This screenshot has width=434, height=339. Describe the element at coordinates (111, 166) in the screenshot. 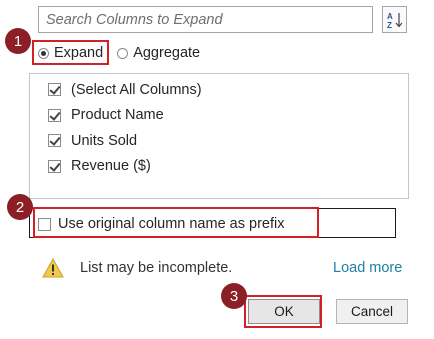

I see `list-item-label: Revenue ($)` at that location.